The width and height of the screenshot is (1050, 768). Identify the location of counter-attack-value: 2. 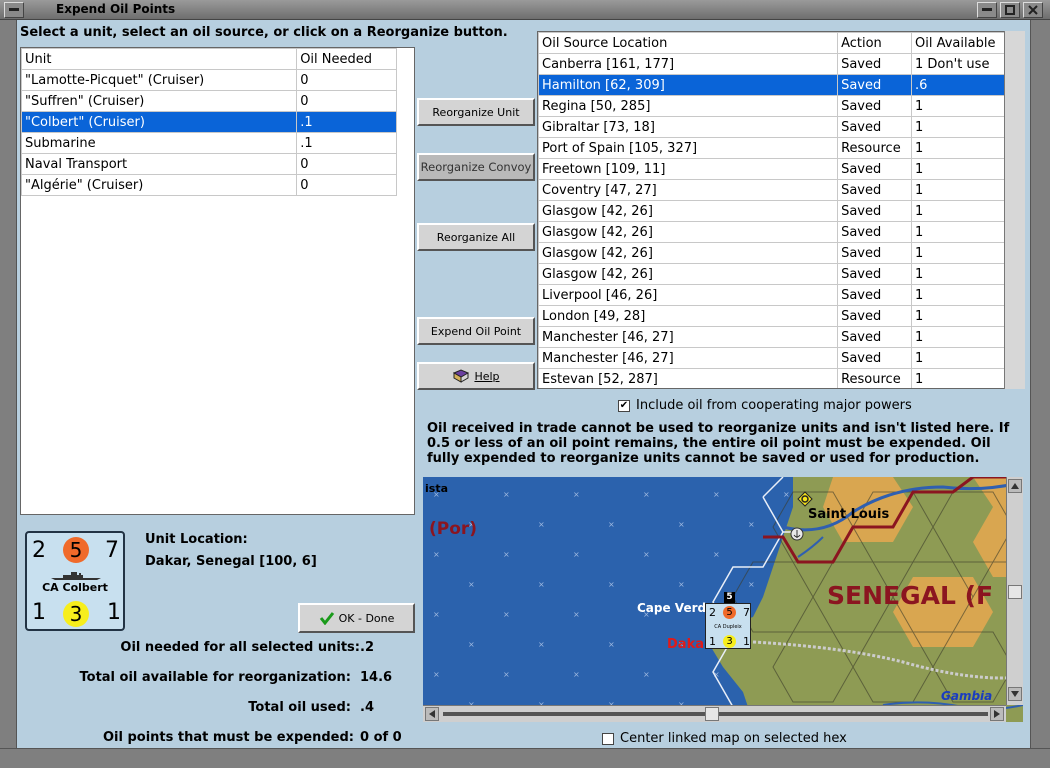
(39, 550).